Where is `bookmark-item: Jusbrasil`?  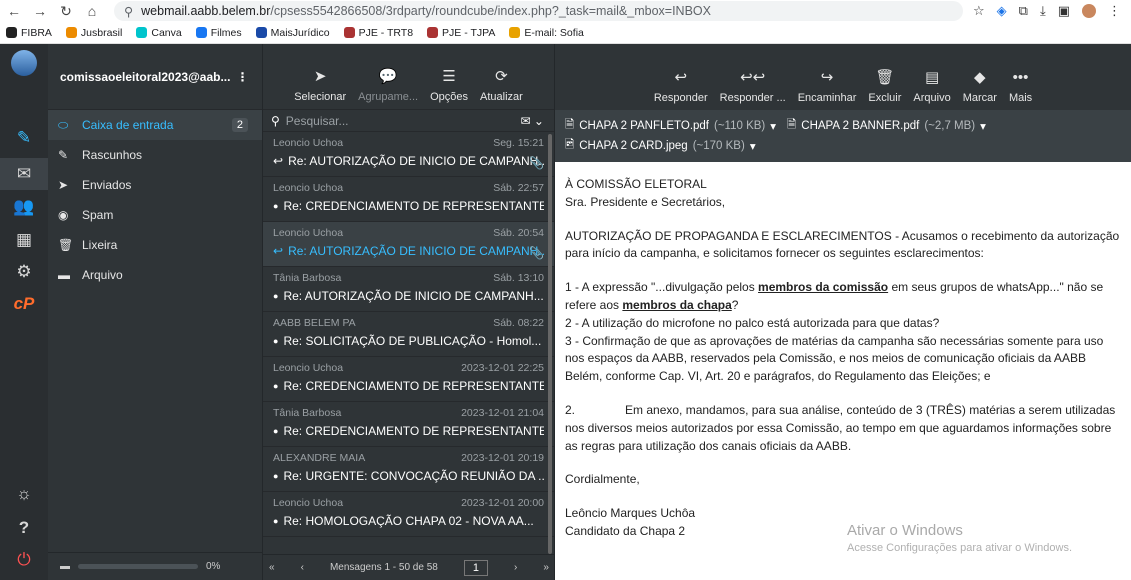
bookmark-item: Jusbrasil is located at coordinates (93, 33).